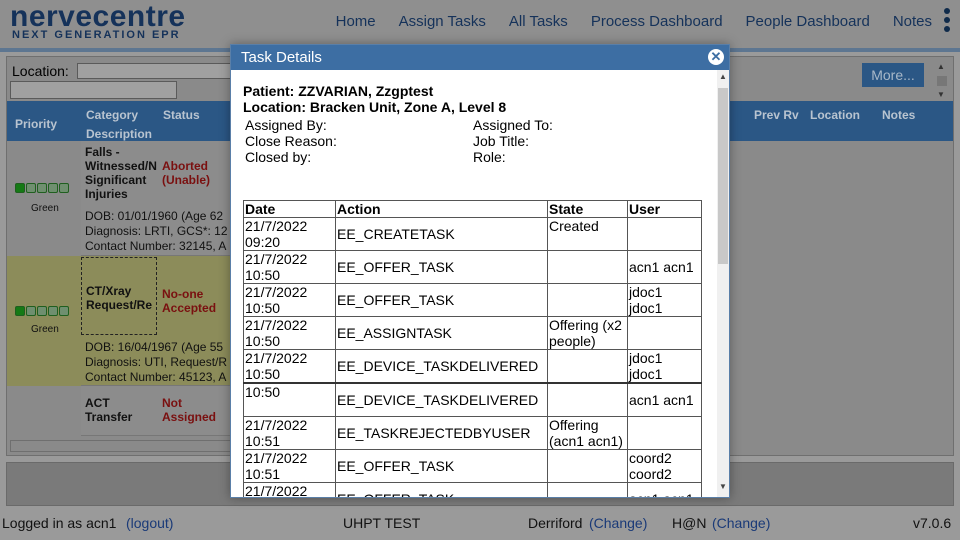 This screenshot has height=540, width=960. Describe the element at coordinates (689, 523) in the screenshot. I see `ward-name: H@N` at that location.